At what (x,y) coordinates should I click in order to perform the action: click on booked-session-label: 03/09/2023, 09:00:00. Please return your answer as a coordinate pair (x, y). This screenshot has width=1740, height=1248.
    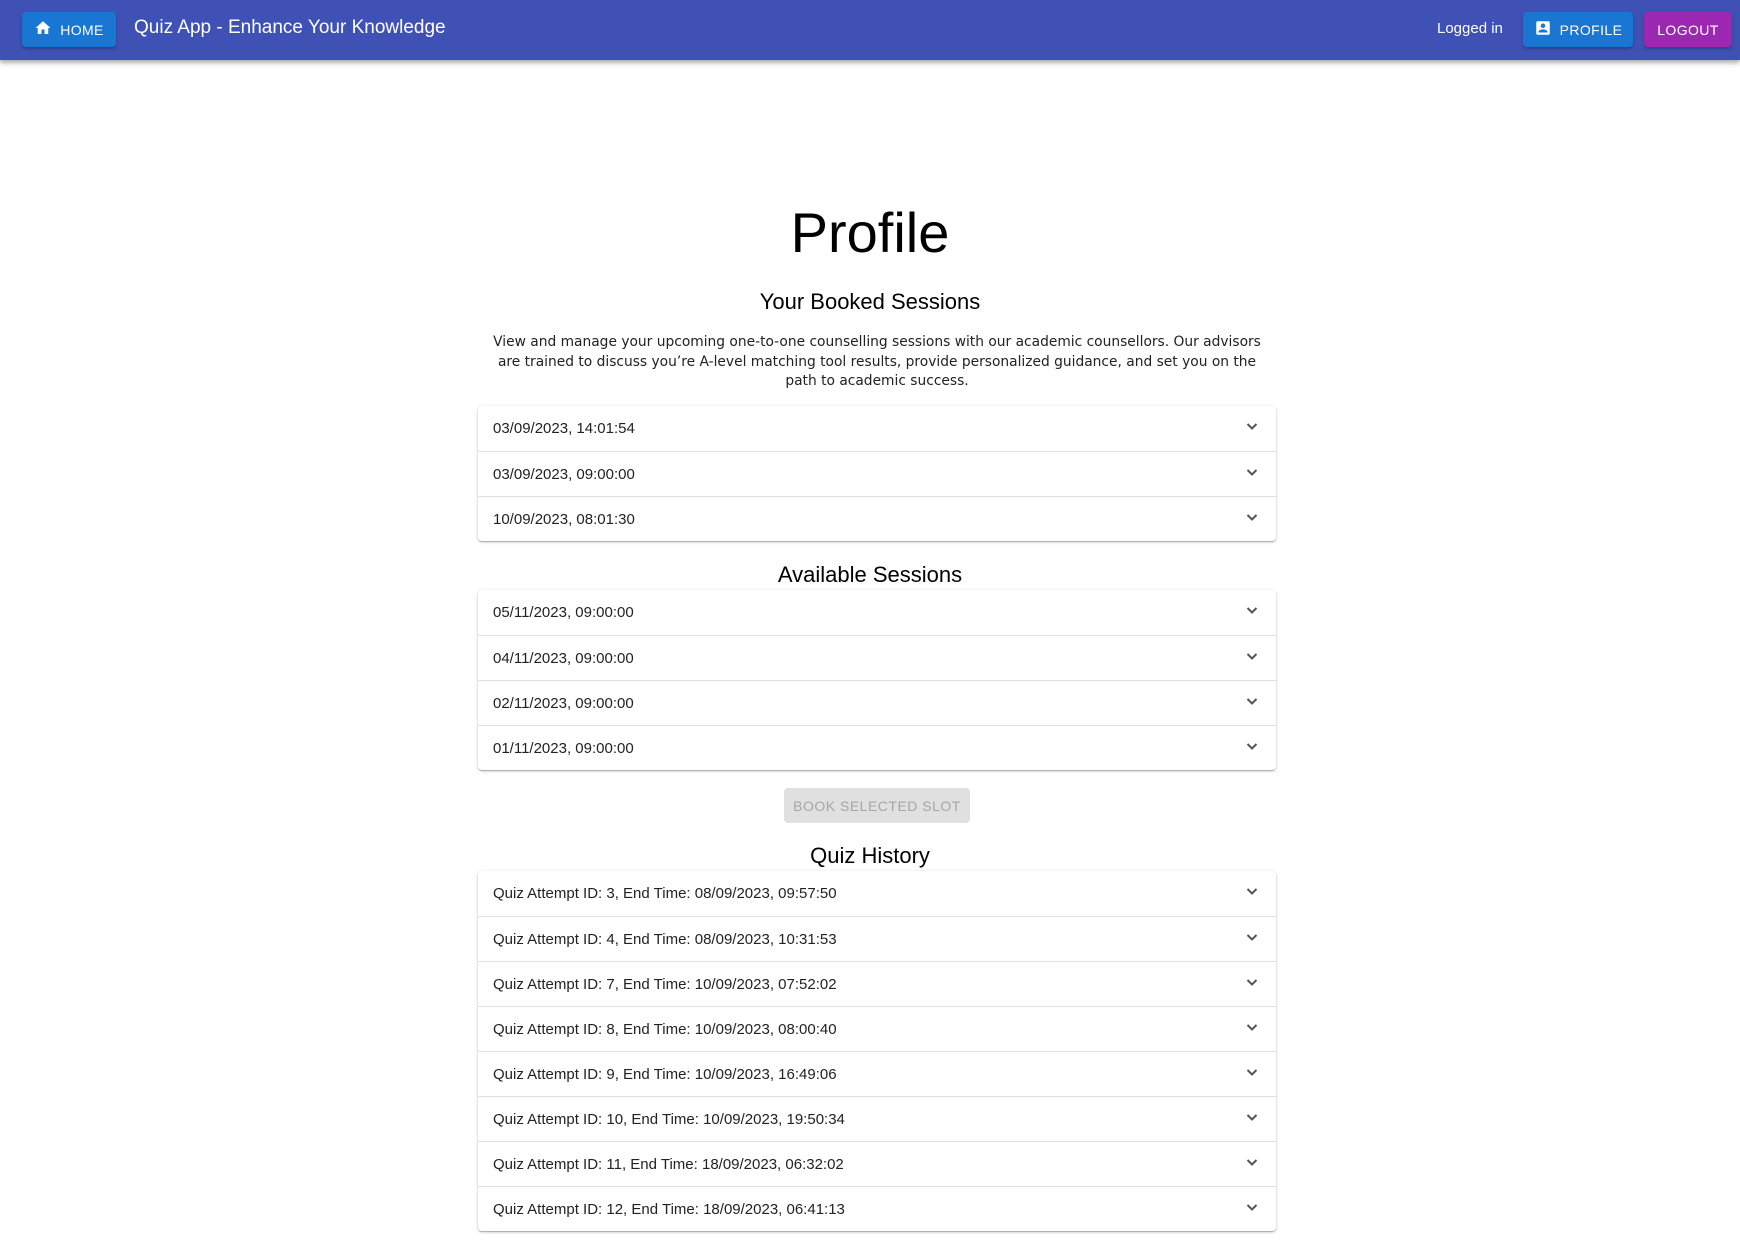
    Looking at the image, I should click on (564, 474).